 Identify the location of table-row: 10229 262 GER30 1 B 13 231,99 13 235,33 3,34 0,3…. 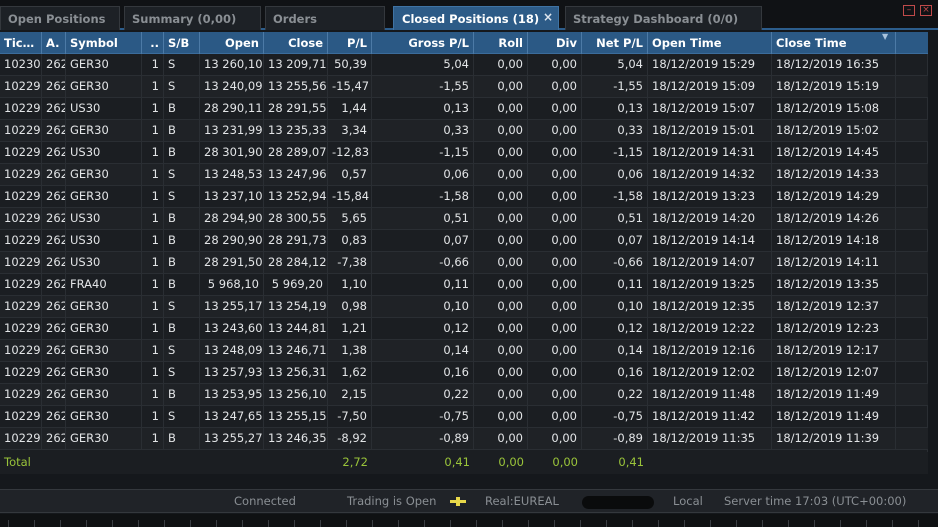
(464, 131).